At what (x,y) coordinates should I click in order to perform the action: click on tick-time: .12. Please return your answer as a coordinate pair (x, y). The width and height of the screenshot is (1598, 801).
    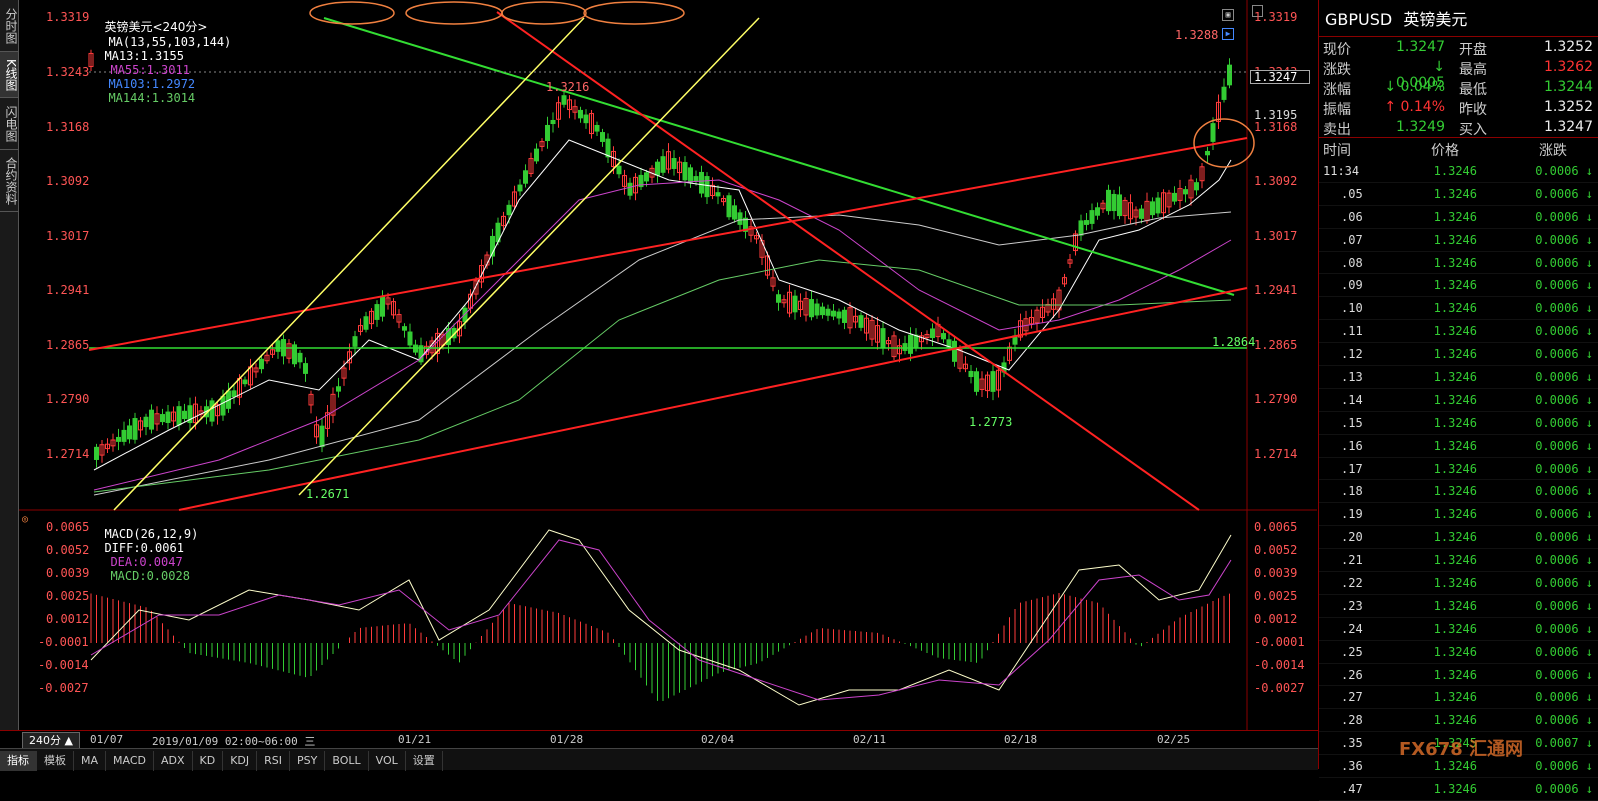
    Looking at the image, I should click on (1352, 354).